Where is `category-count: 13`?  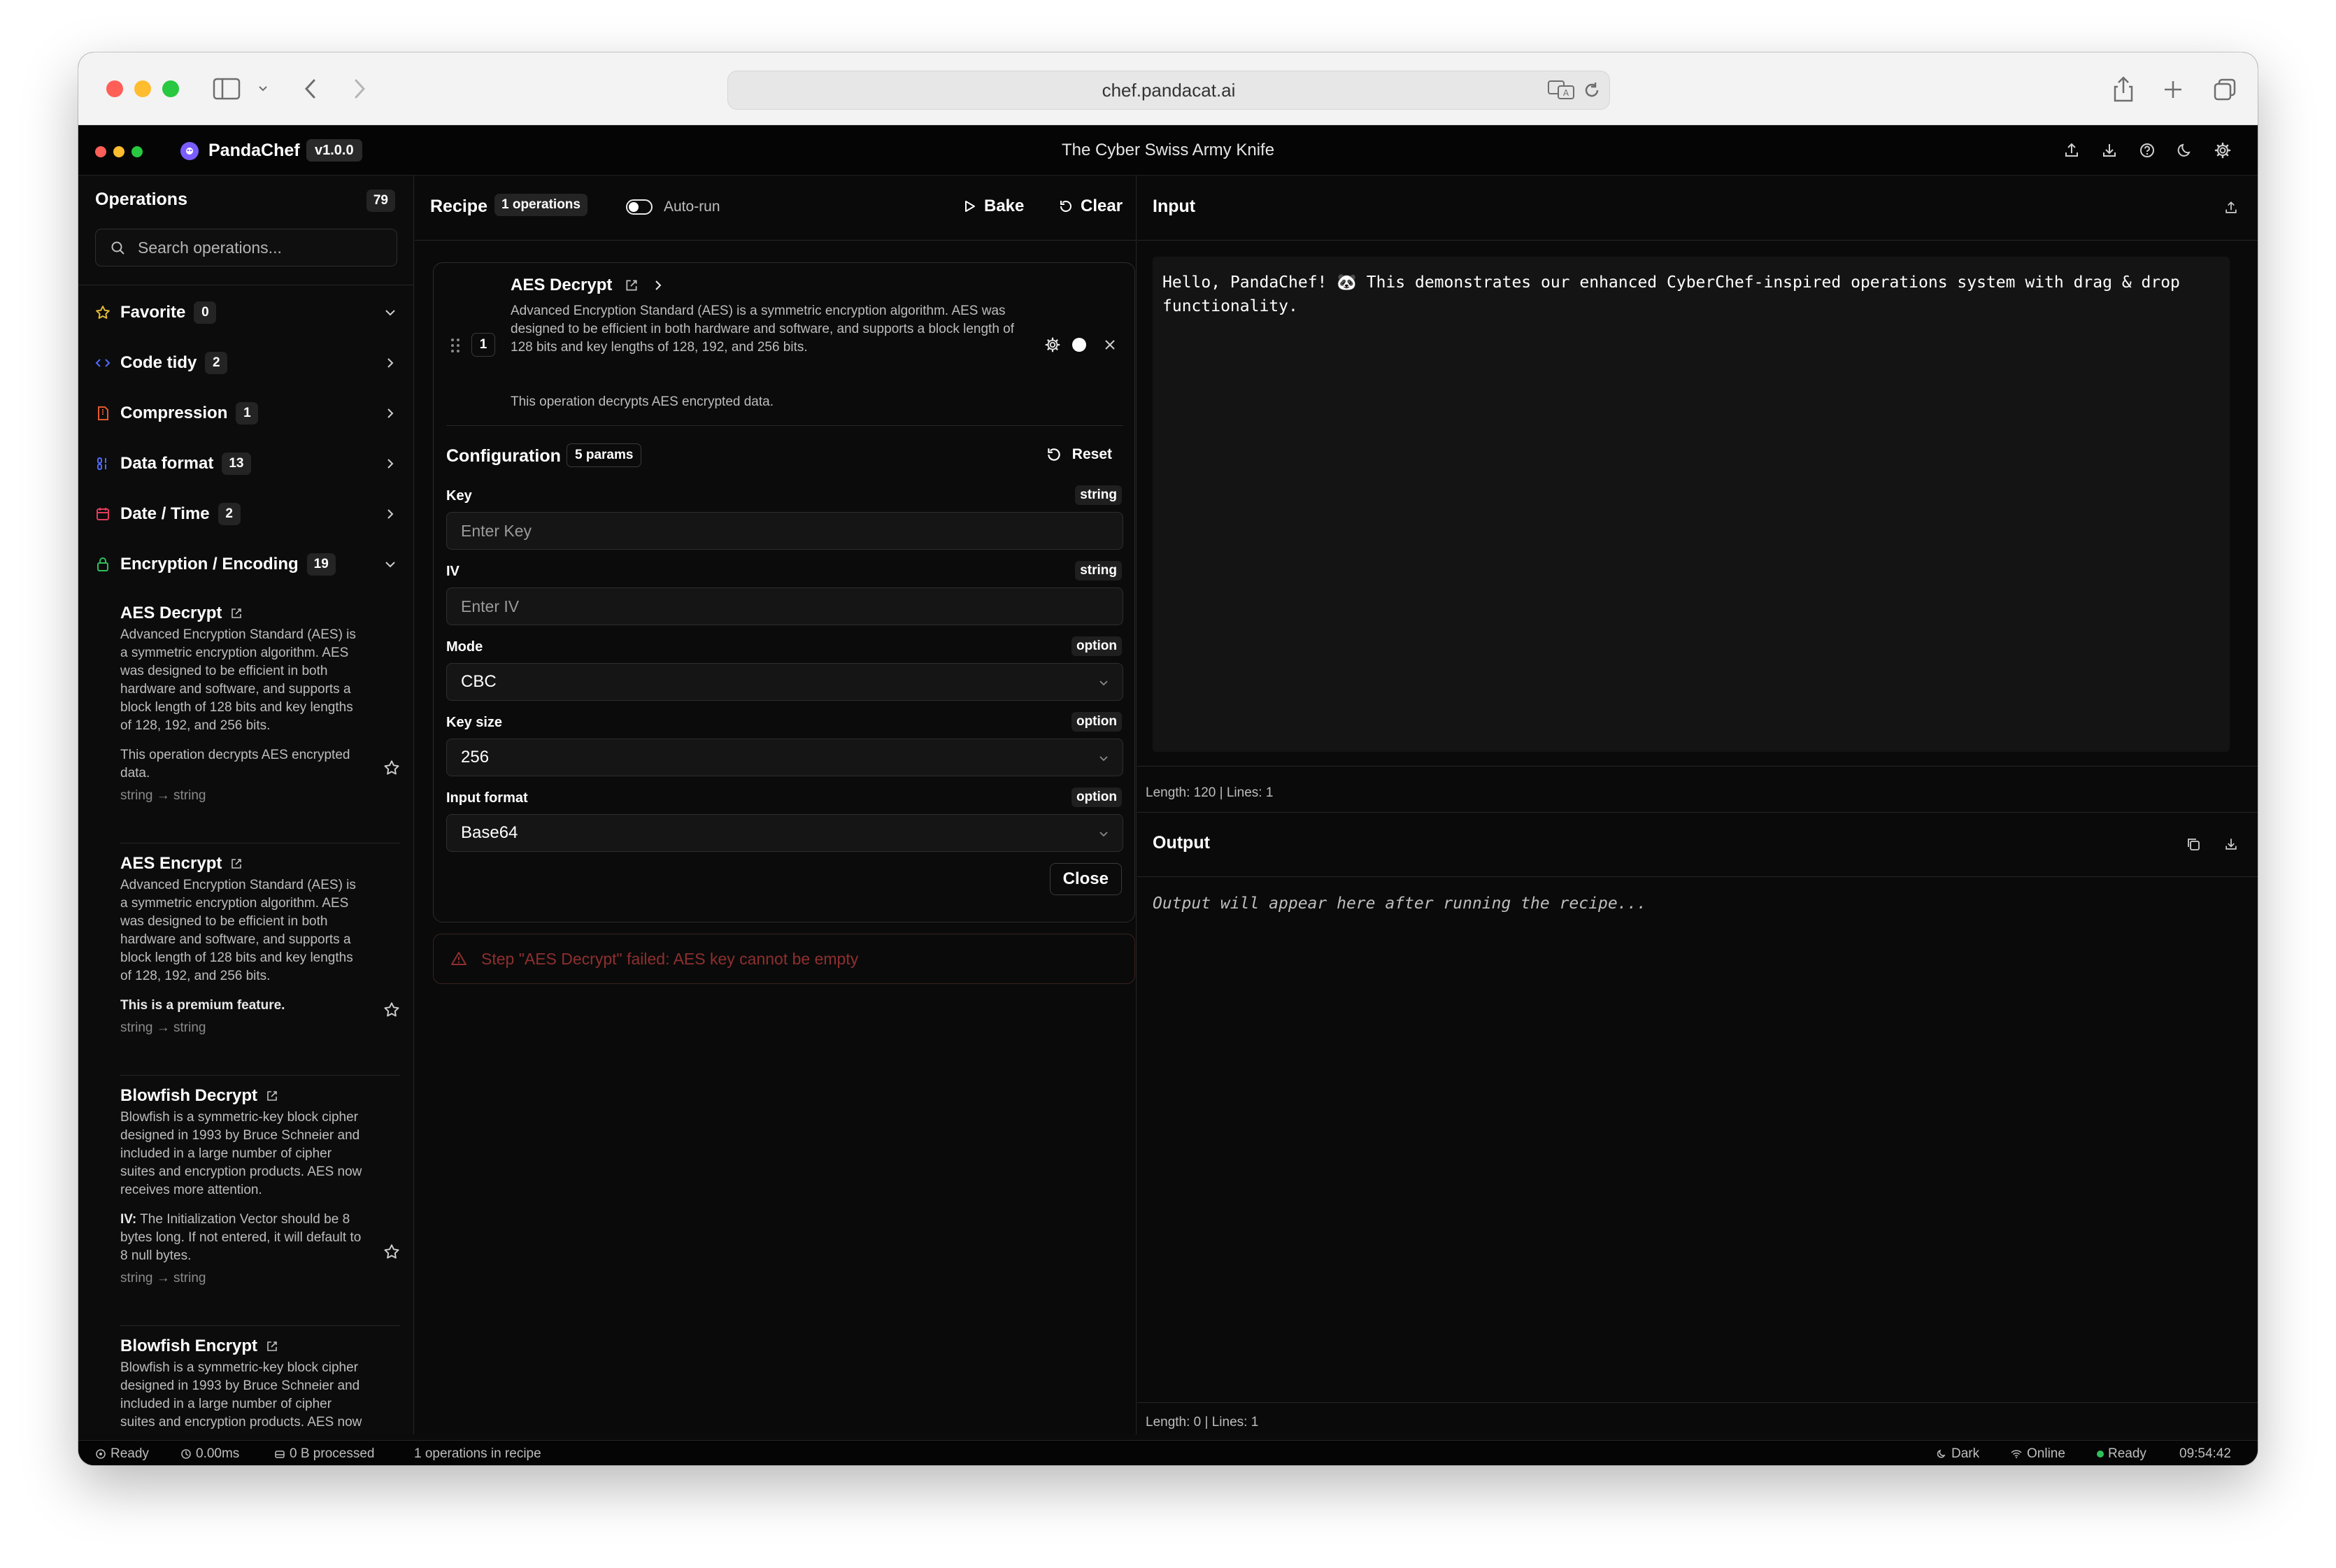 category-count: 13 is located at coordinates (236, 463).